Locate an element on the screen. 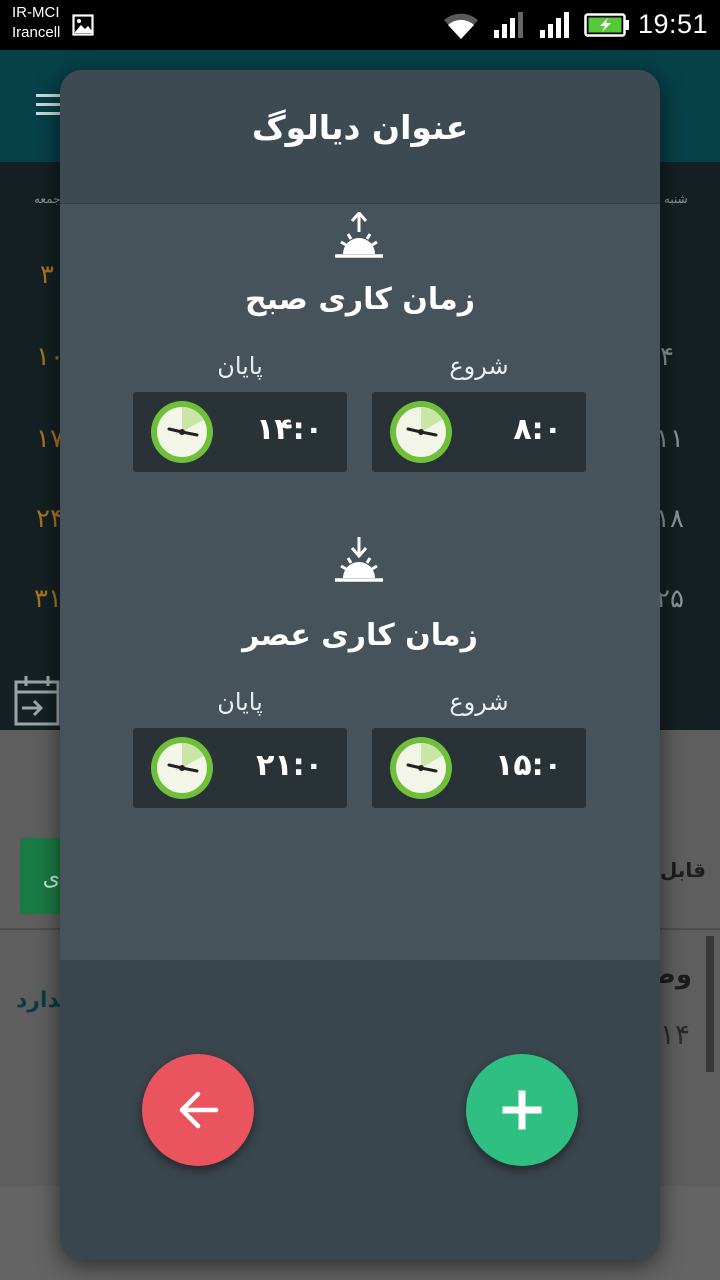 This screenshot has height=1280, width=720. background-label: قابل is located at coordinates (683, 870).